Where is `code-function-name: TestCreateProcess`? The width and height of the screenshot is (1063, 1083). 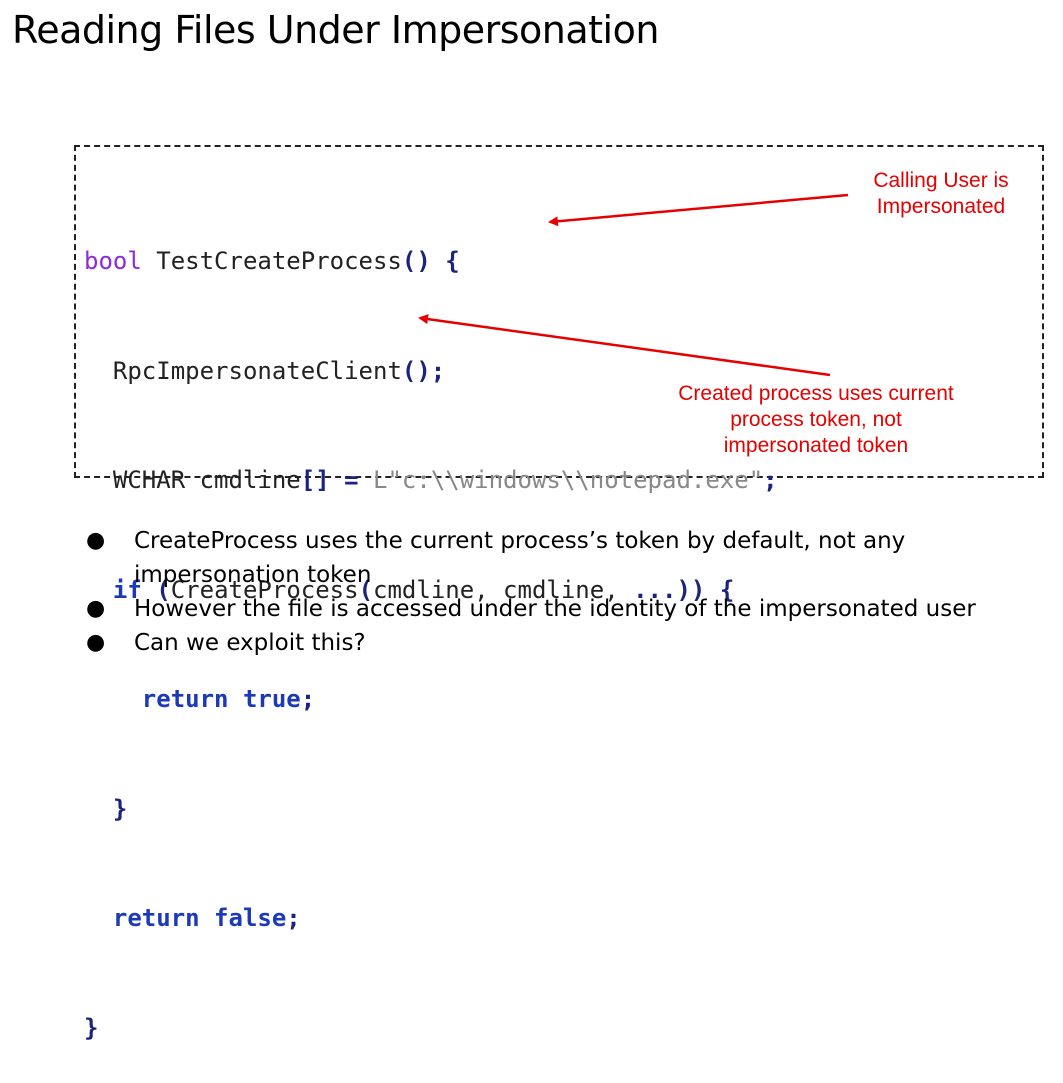 code-function-name: TestCreateProcess is located at coordinates (271, 261).